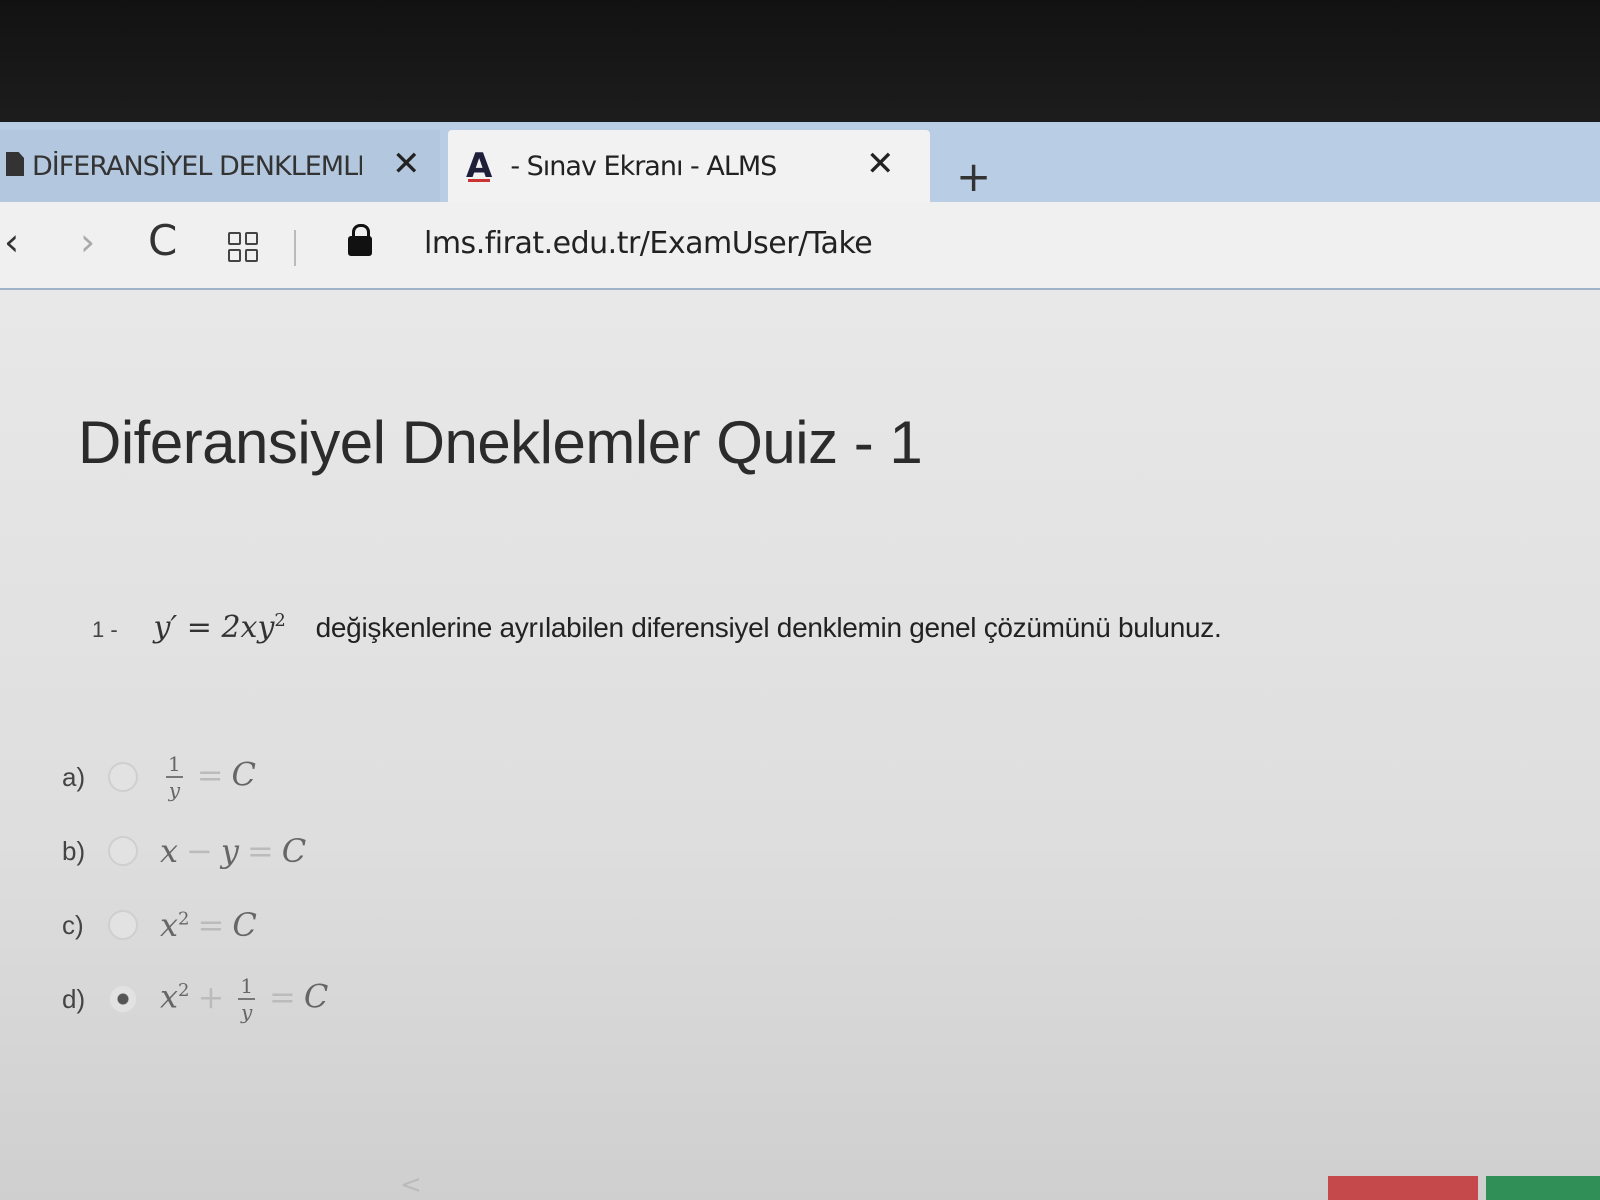 The width and height of the screenshot is (1600, 1200). Describe the element at coordinates (479, 166) in the screenshot. I see `alms-logo-icon: A` at that location.